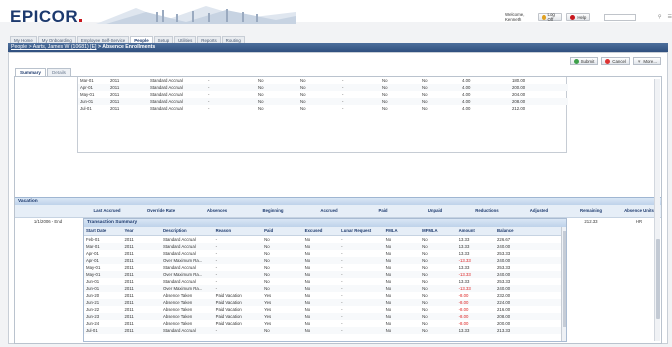 The height and width of the screenshot is (347, 672). What do you see at coordinates (103, 231) in the screenshot?
I see `column-header: Start Date` at bounding box center [103, 231].